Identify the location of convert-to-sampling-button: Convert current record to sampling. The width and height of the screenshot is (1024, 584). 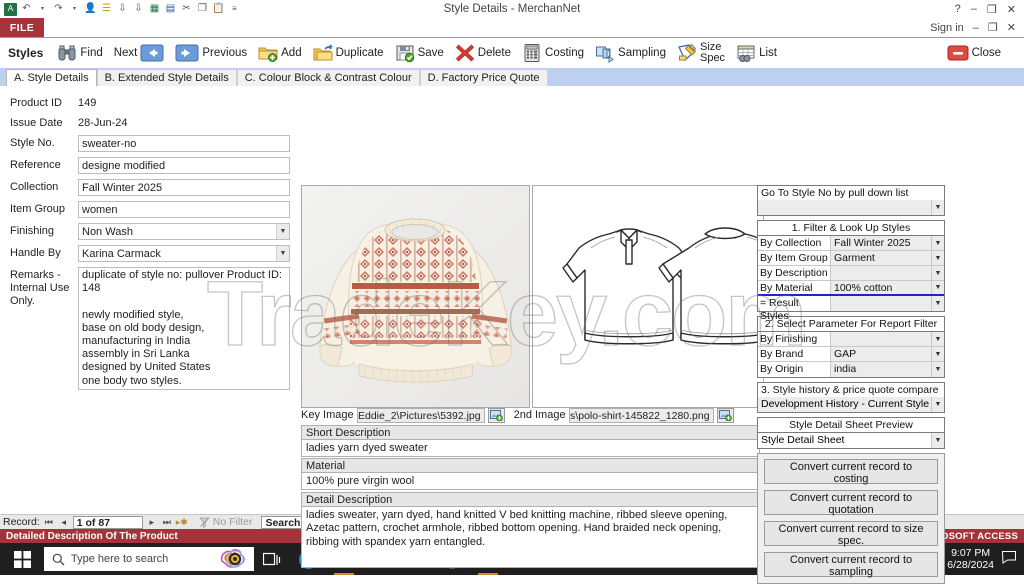
(851, 565).